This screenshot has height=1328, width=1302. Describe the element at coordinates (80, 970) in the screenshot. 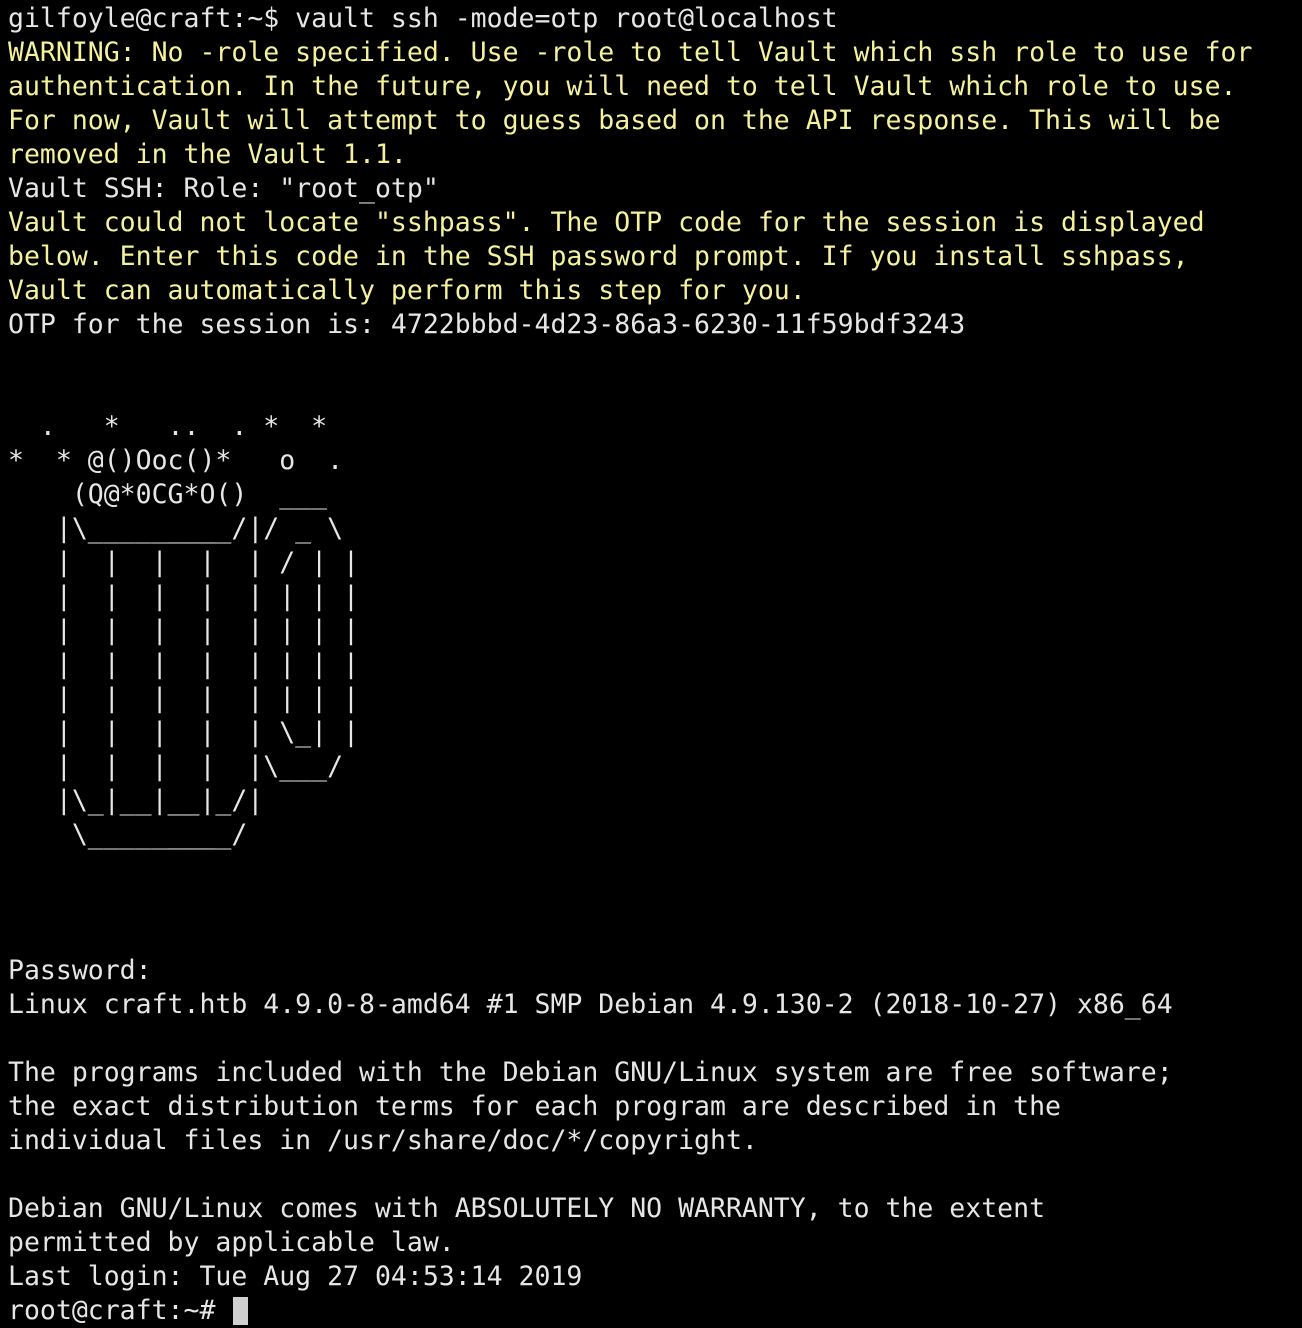

I see `password-prompt: Password:` at that location.